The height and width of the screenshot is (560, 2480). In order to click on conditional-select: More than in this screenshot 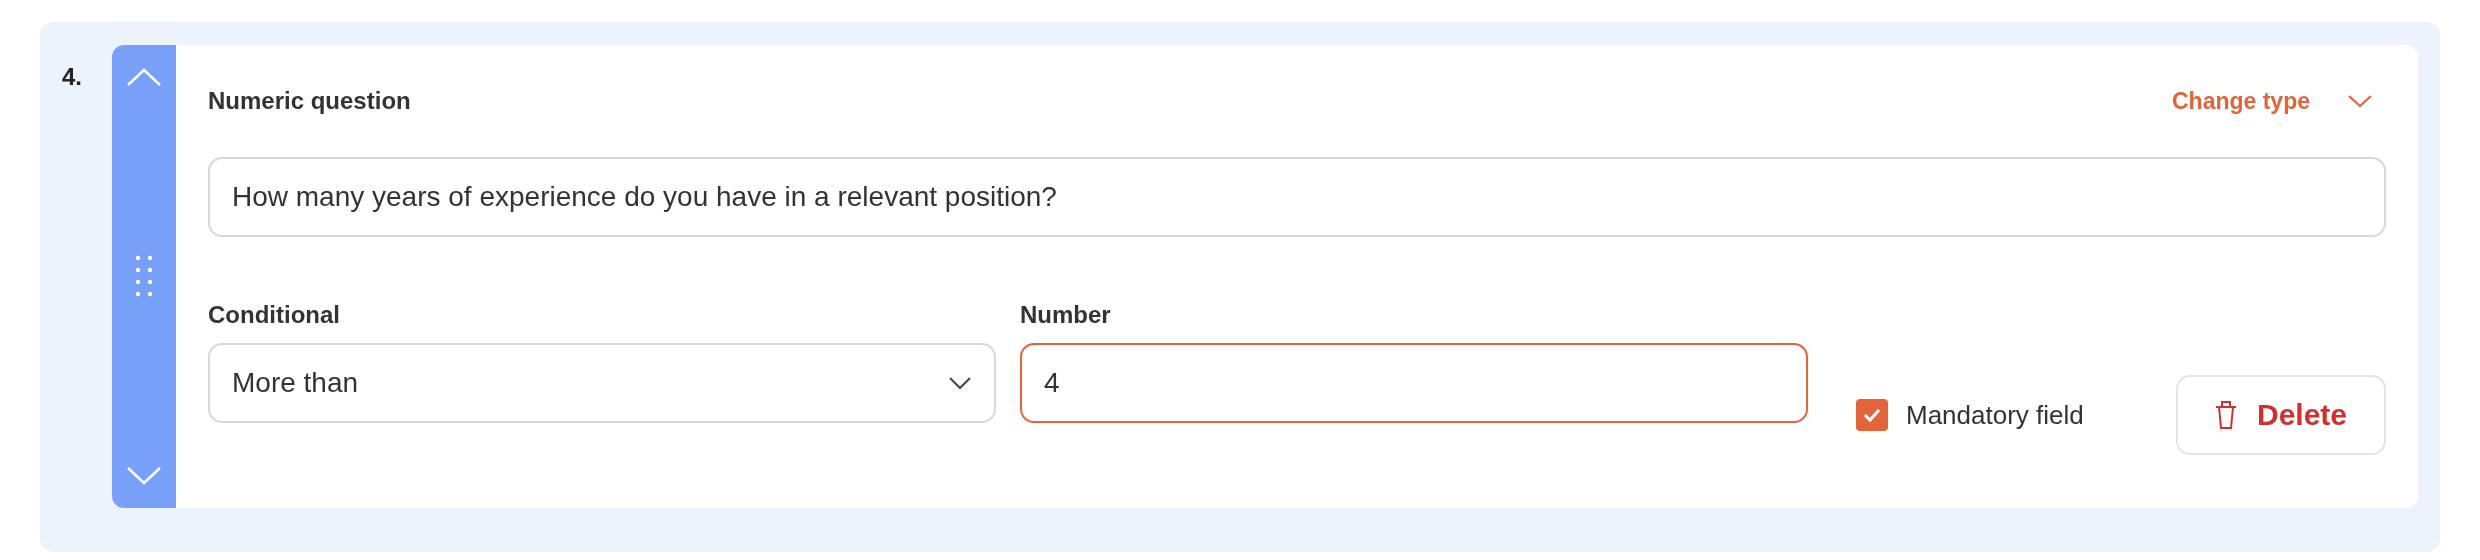, I will do `click(602, 383)`.